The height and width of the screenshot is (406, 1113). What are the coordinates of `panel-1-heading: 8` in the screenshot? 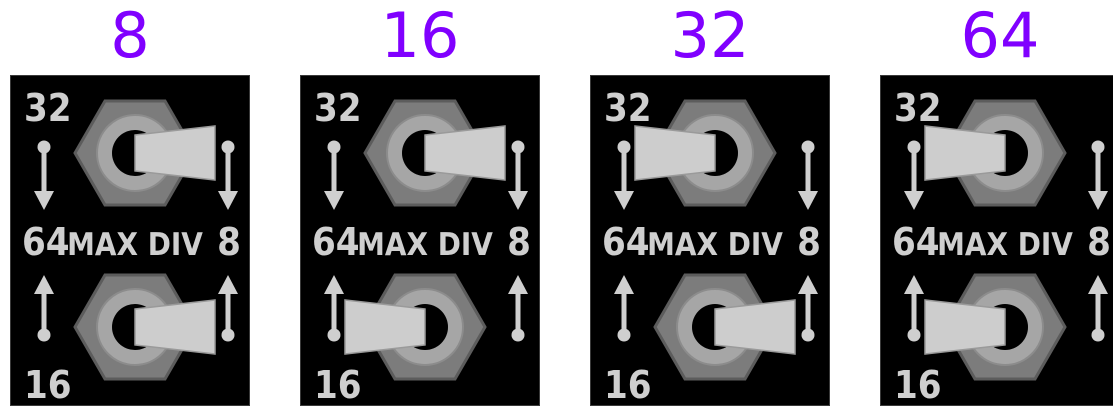 It's located at (130, 36).